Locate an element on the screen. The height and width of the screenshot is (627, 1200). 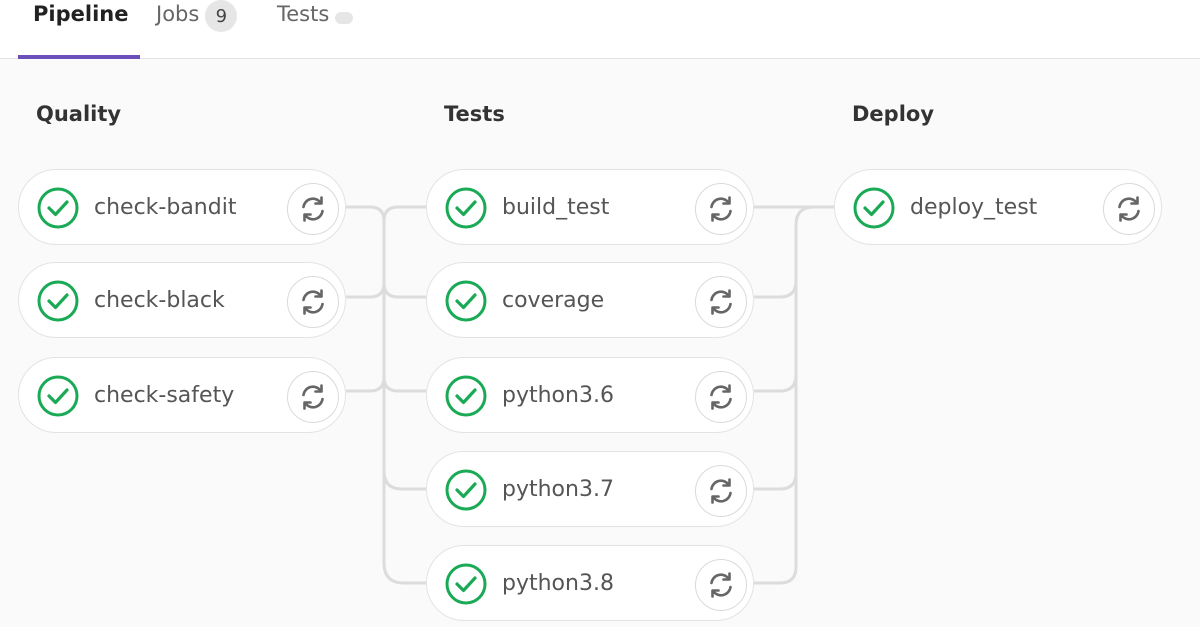
job-name: python3.8 is located at coordinates (558, 583).